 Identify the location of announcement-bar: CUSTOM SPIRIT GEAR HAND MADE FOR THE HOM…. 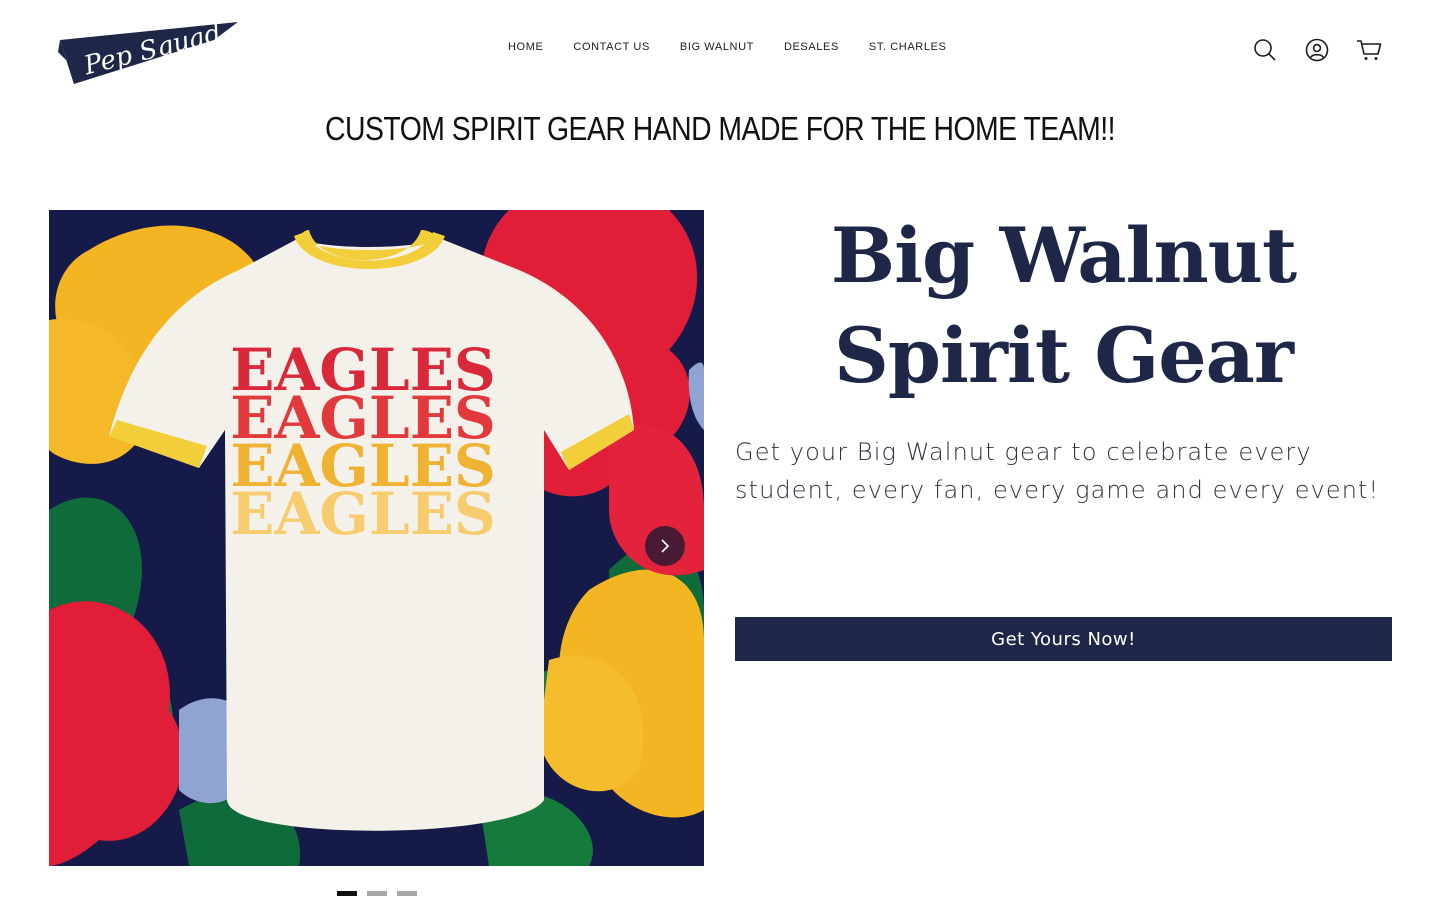
(720, 128).